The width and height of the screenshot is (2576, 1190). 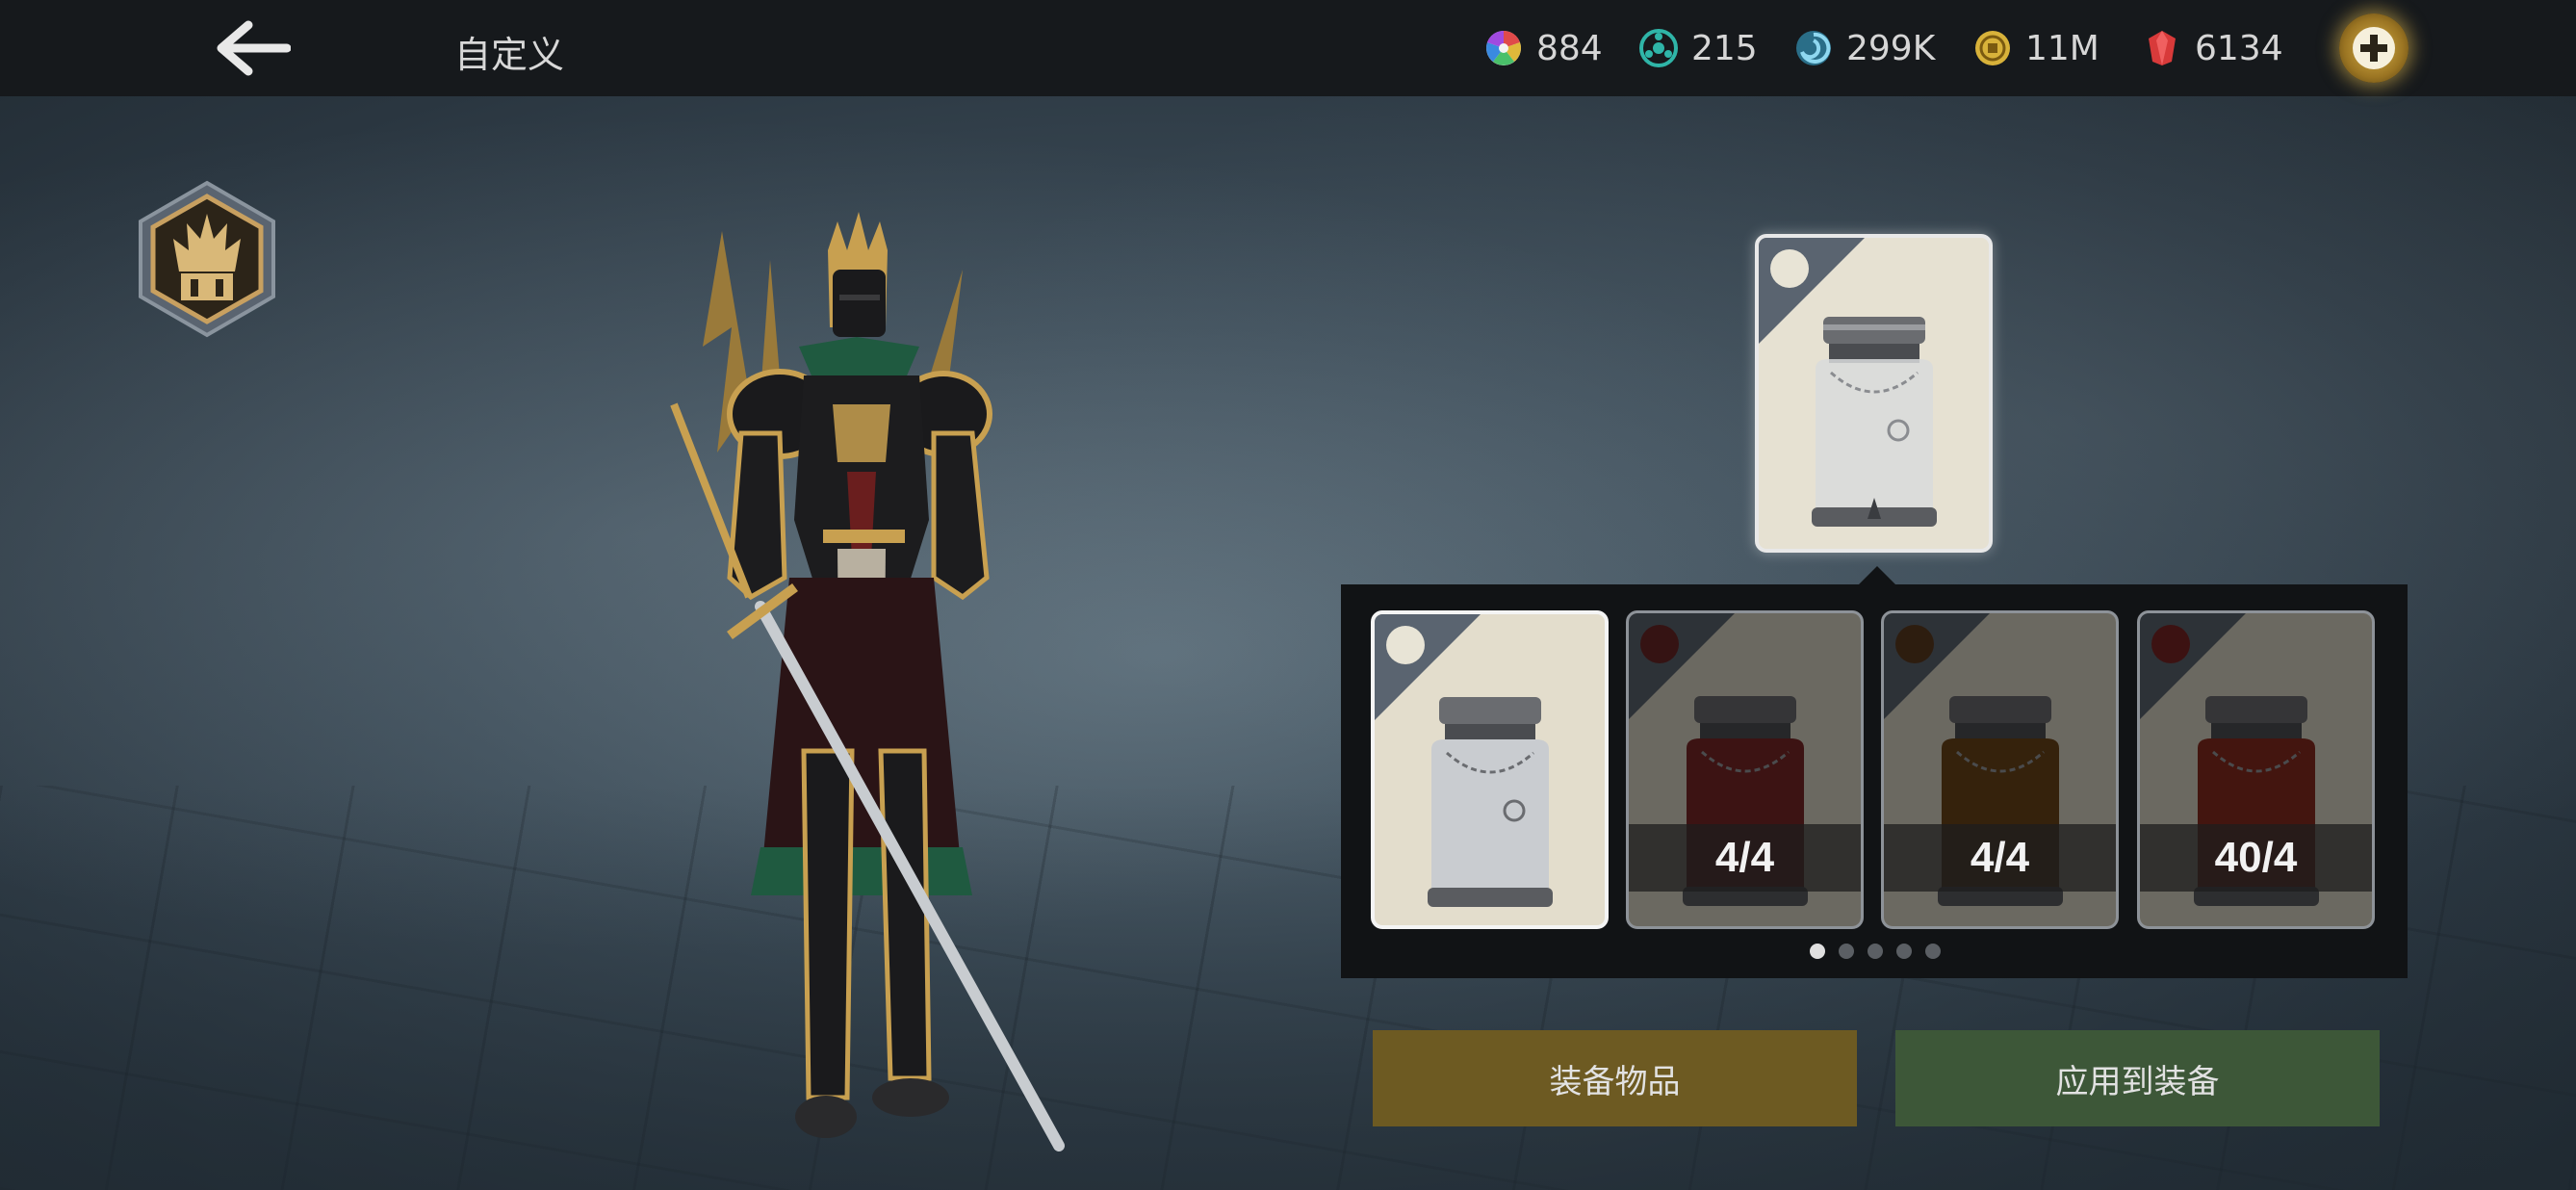 What do you see at coordinates (1891, 48) in the screenshot?
I see `currency-value: 299K` at bounding box center [1891, 48].